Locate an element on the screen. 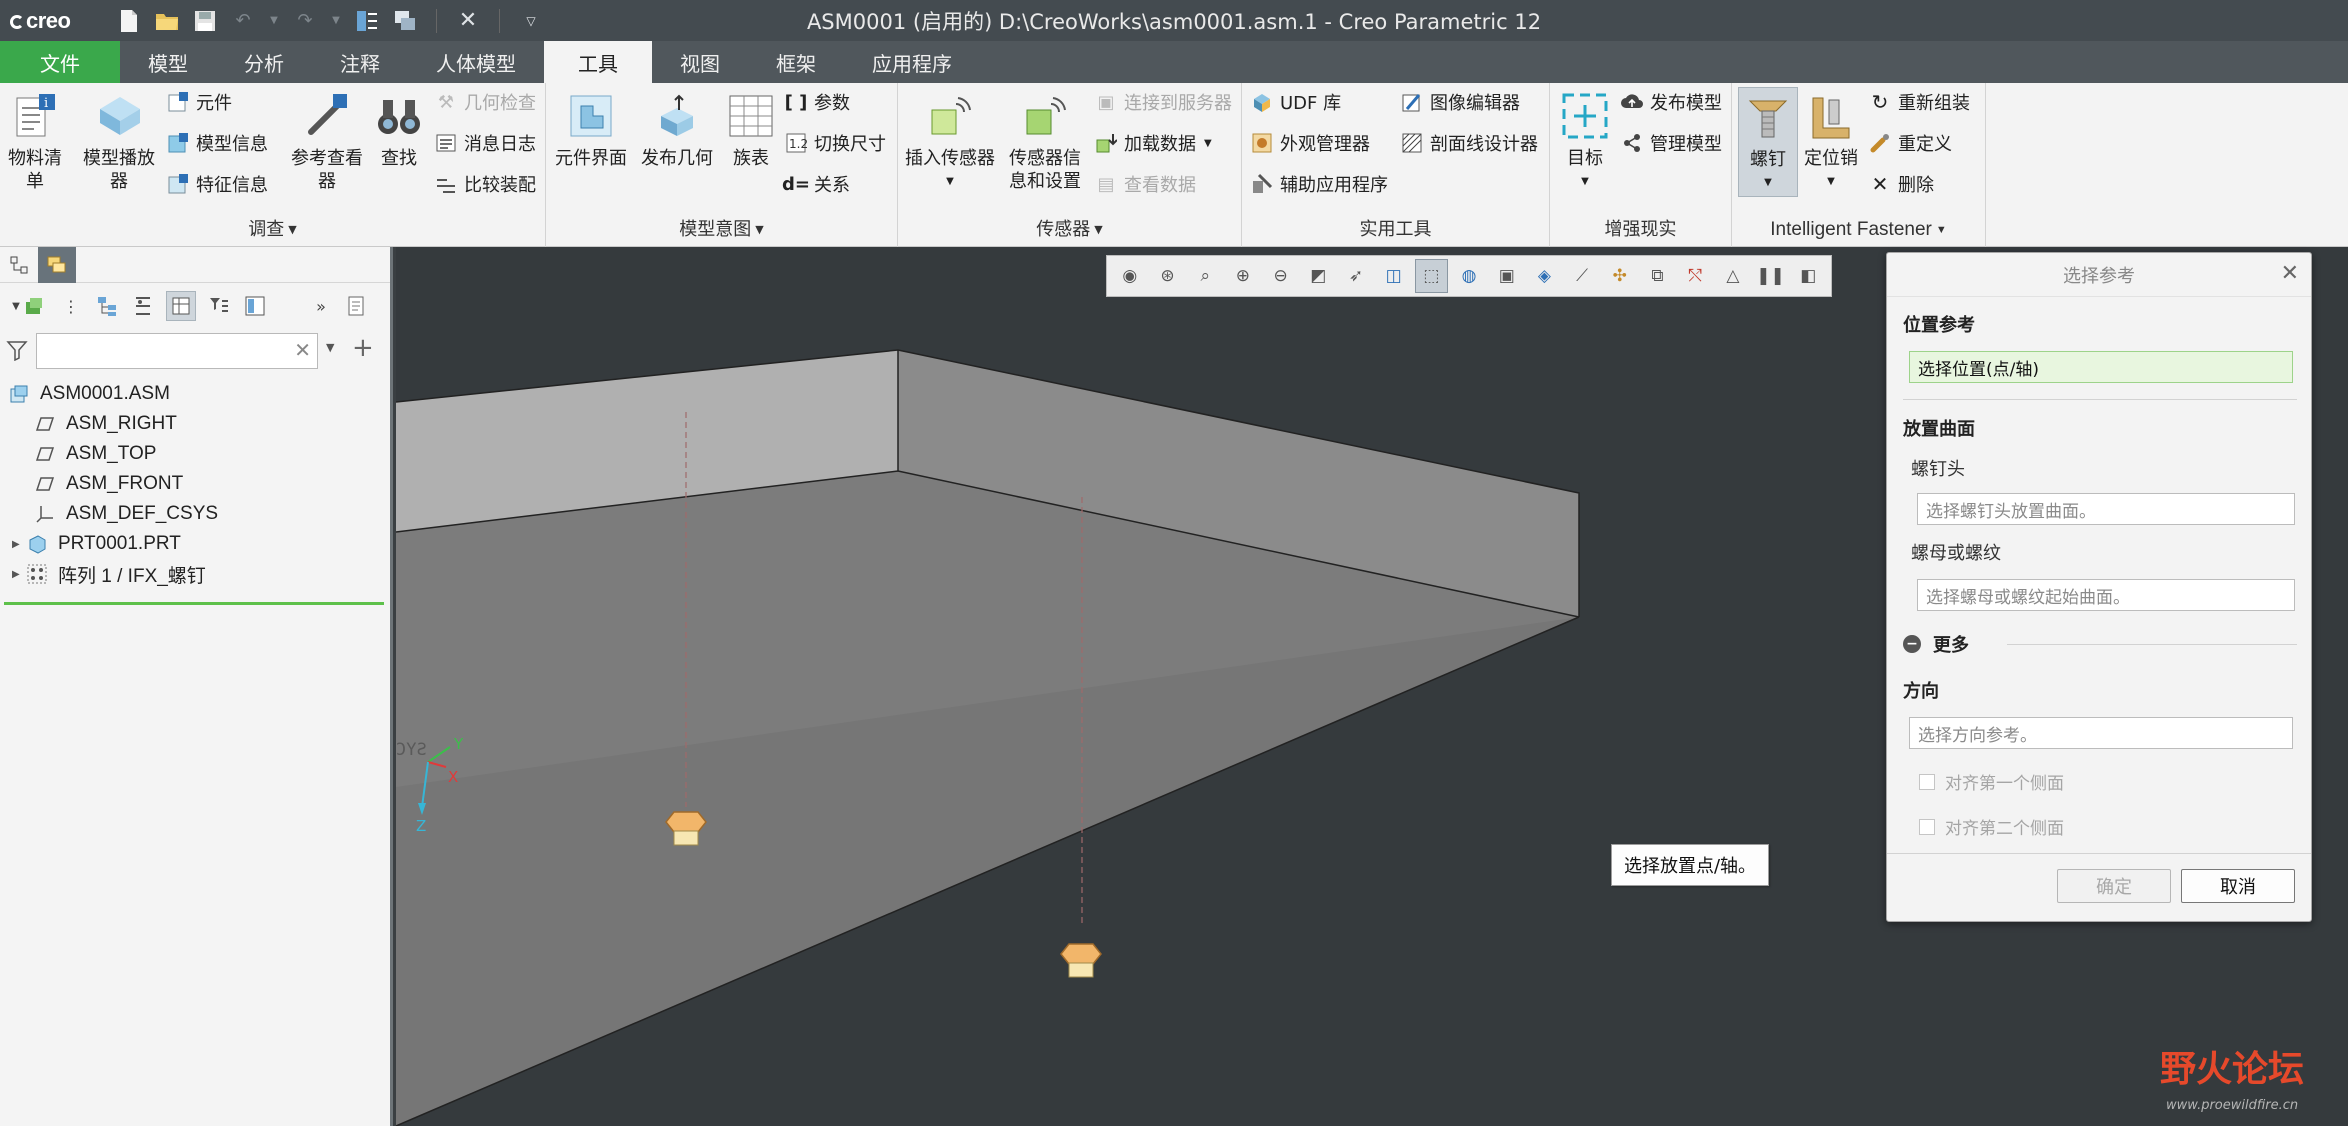  close-window-icon: ✕ is located at coordinates (468, 21).